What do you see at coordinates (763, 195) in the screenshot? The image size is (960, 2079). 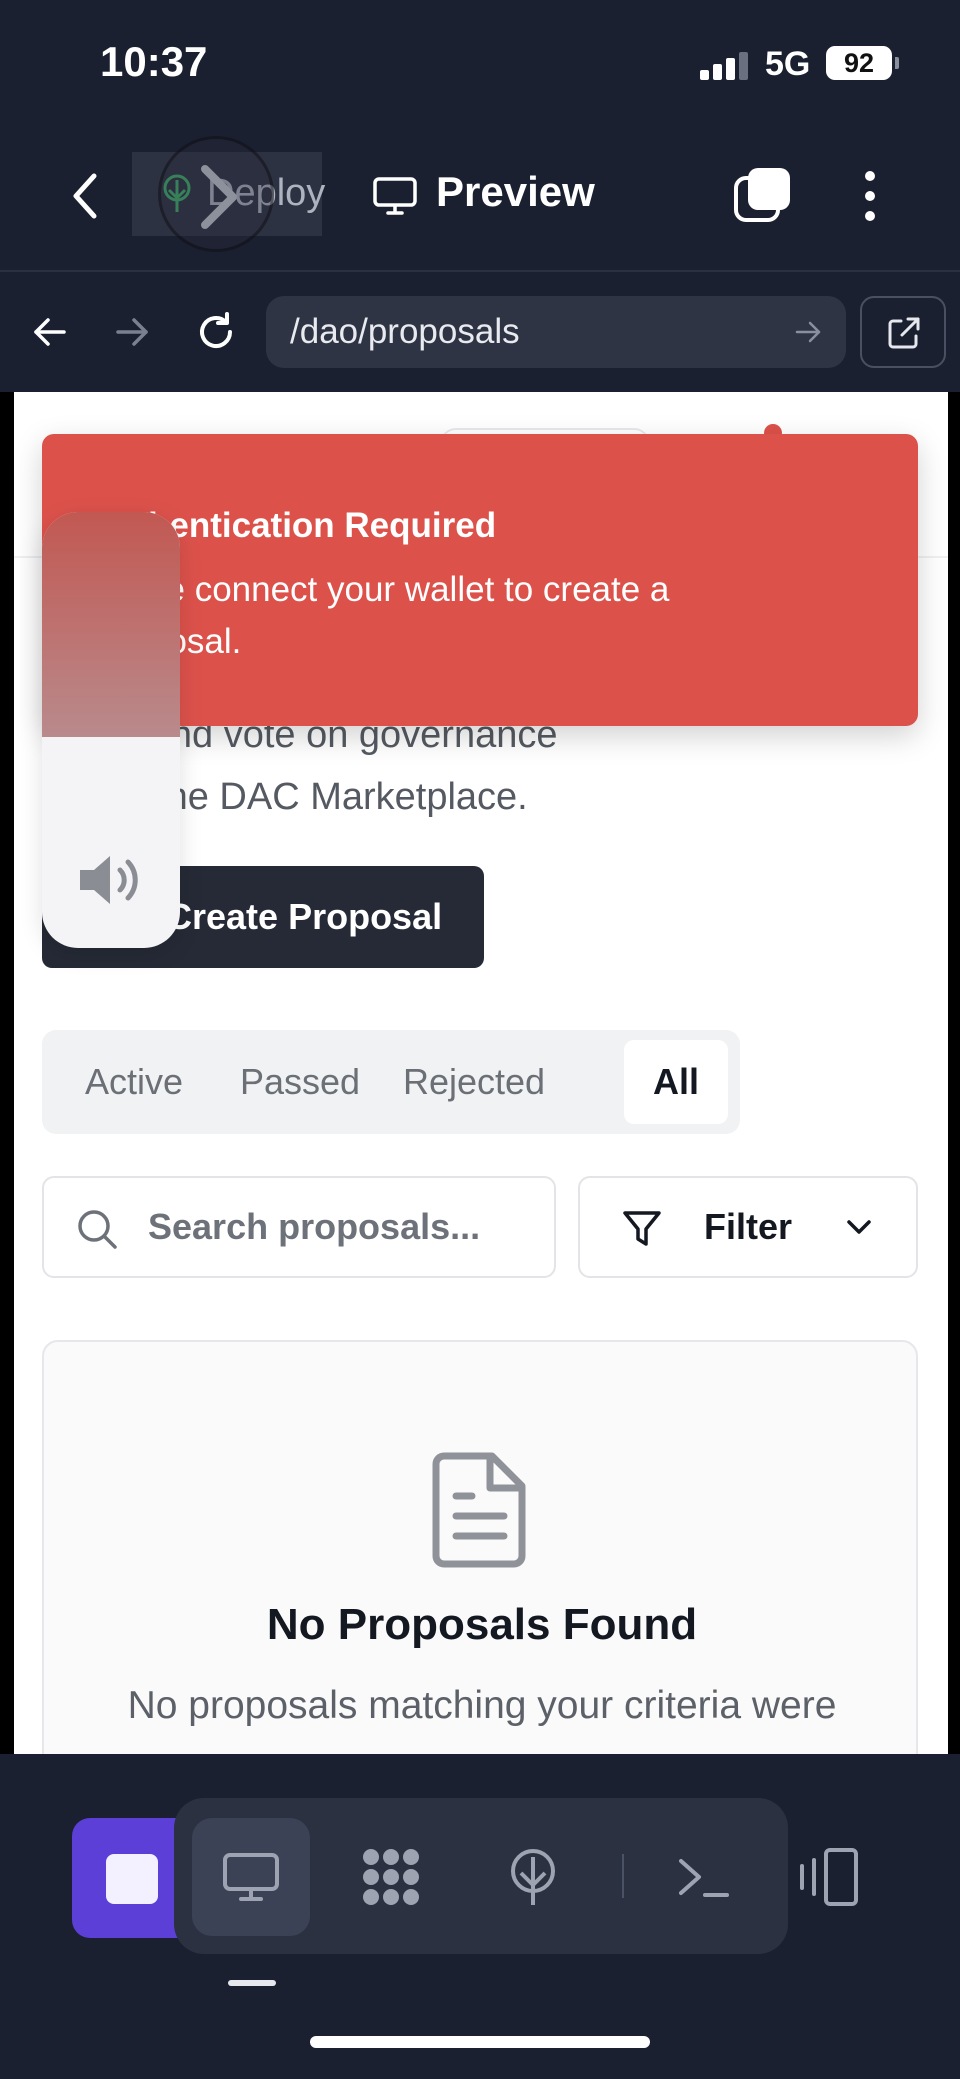 I see `tabs-icon` at bounding box center [763, 195].